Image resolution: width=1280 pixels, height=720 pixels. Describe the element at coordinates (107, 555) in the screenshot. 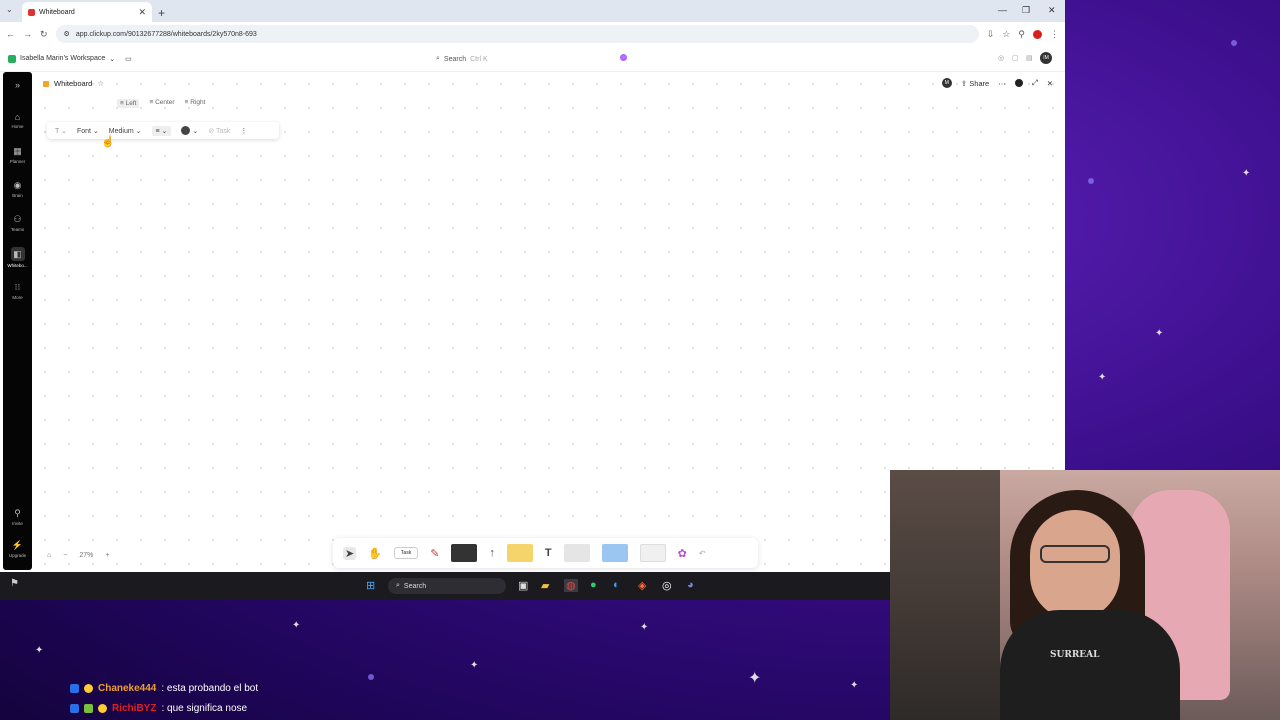

I see `zoom-in-icon: +` at that location.